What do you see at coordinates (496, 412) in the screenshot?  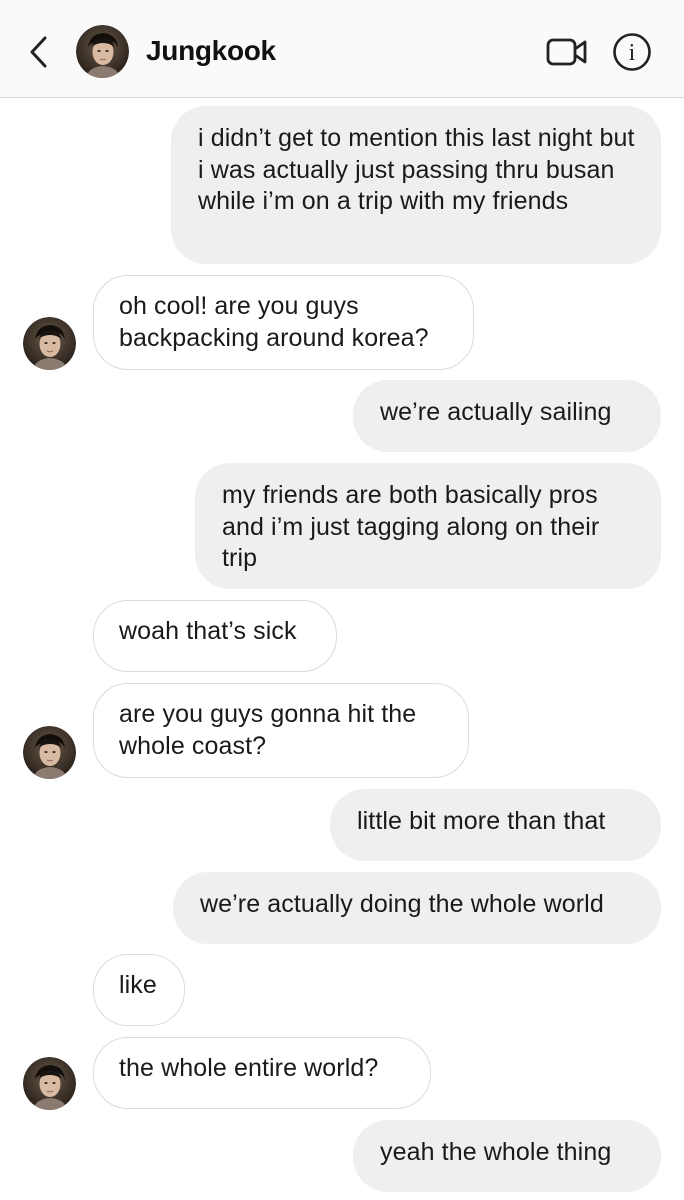 I see `message-text: we’re actually sailing` at bounding box center [496, 412].